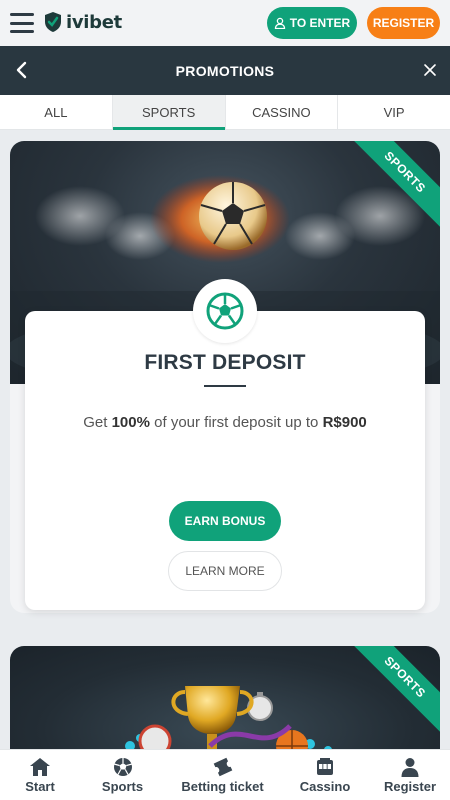 Image resolution: width=450 pixels, height=800 pixels. What do you see at coordinates (410, 786) in the screenshot?
I see `nav-label: Register` at bounding box center [410, 786].